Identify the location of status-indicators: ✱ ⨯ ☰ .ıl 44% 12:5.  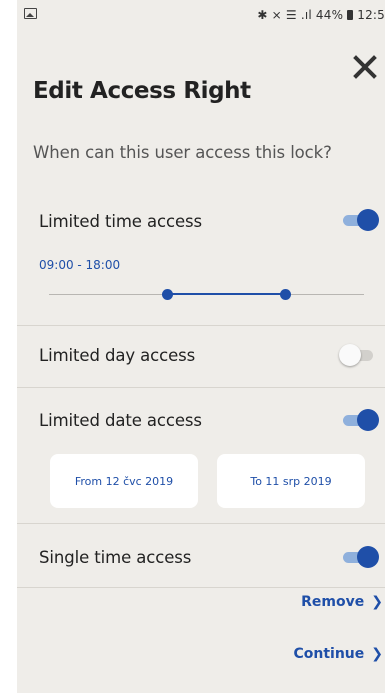
(321, 15).